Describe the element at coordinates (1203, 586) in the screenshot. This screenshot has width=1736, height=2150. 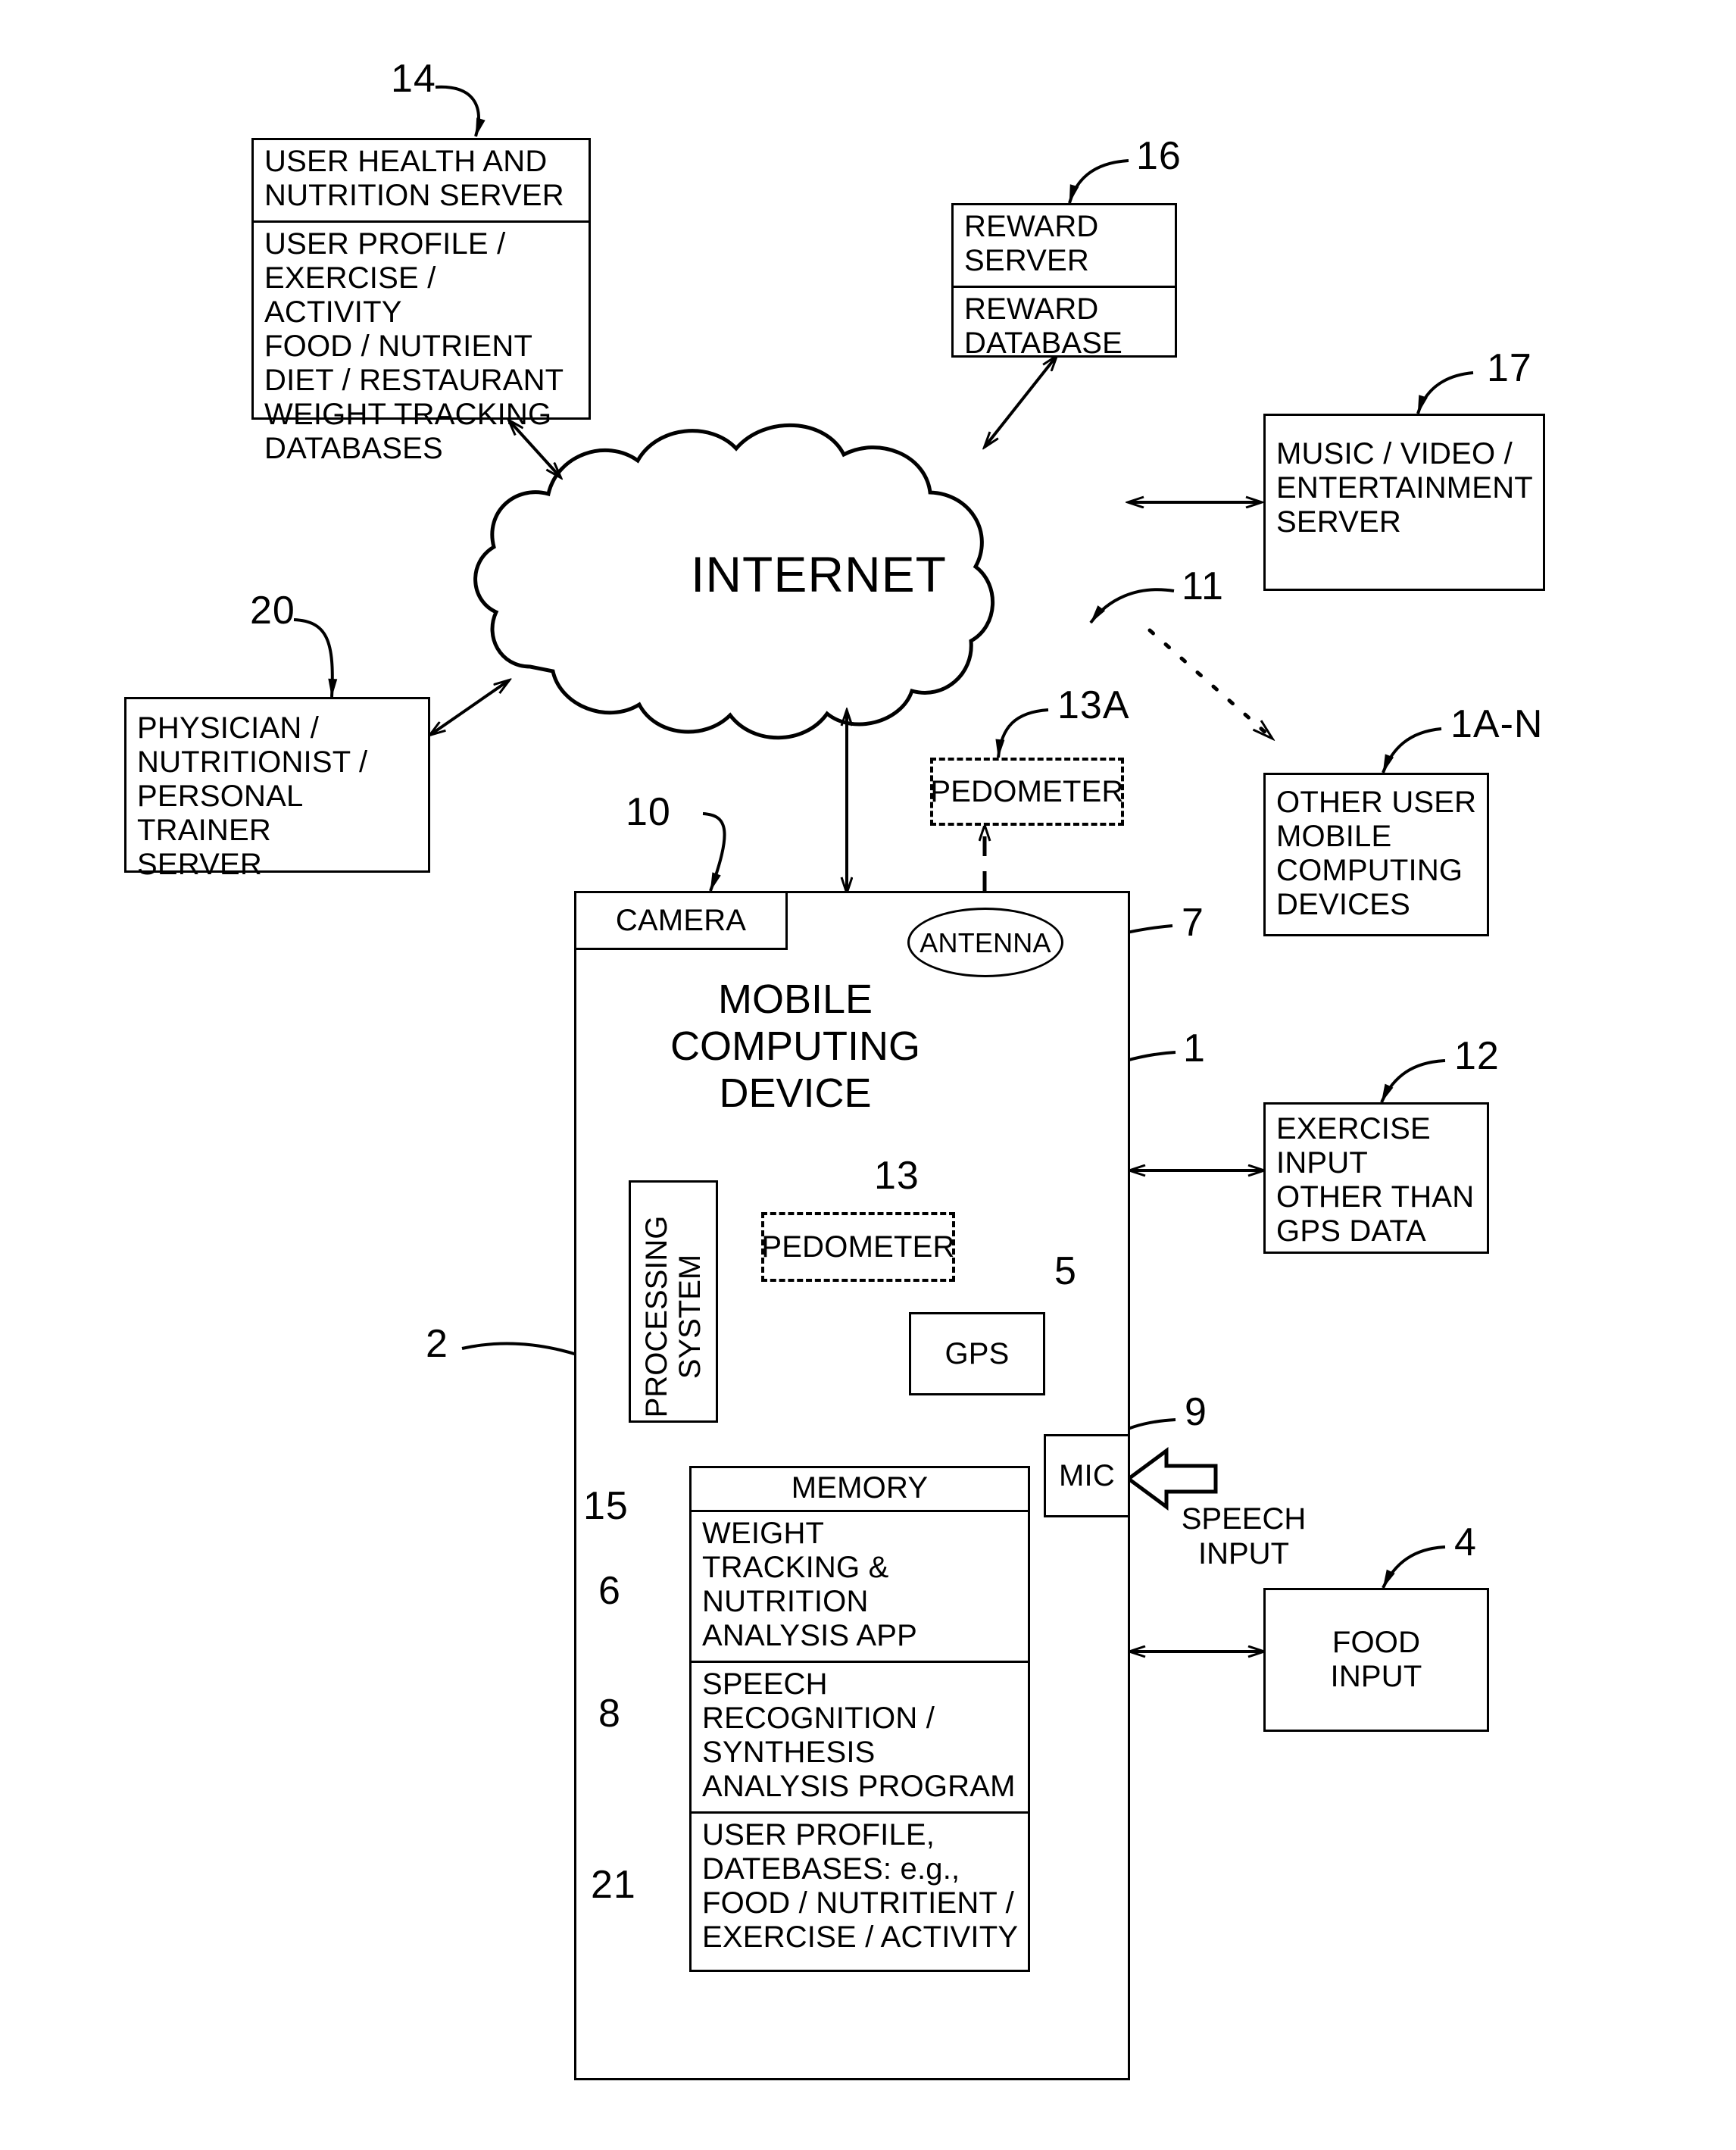
I see `ref-11: 11` at that location.